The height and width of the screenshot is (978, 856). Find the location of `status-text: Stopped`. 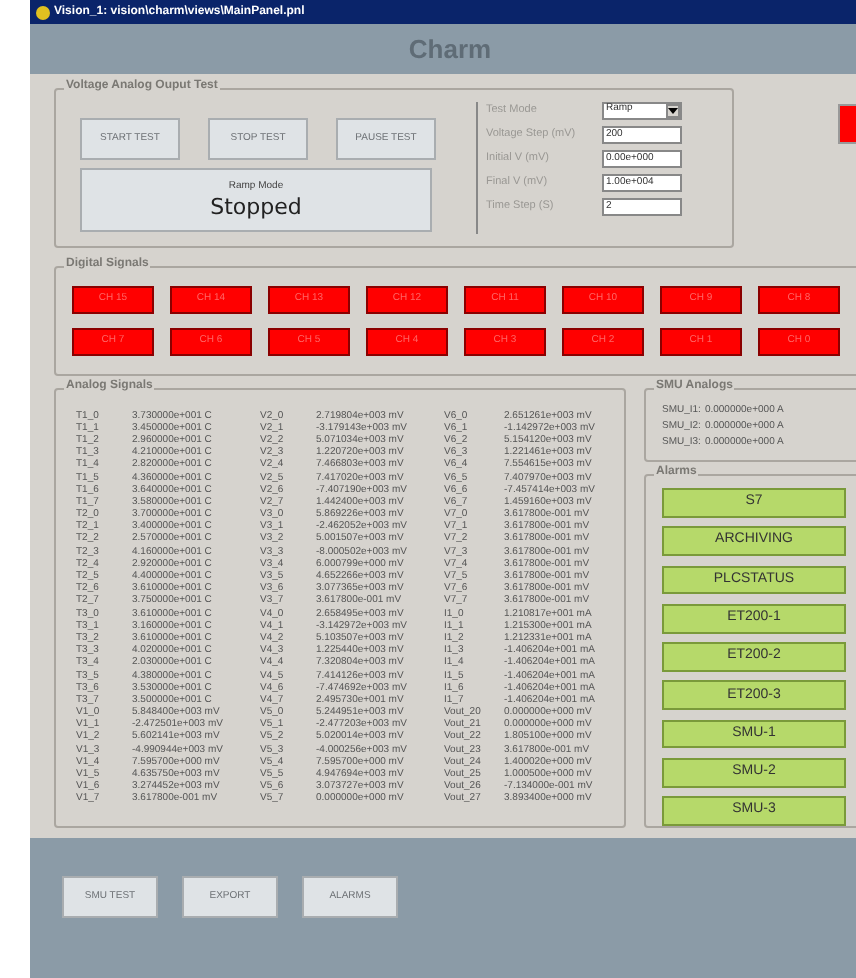

status-text: Stopped is located at coordinates (256, 207).